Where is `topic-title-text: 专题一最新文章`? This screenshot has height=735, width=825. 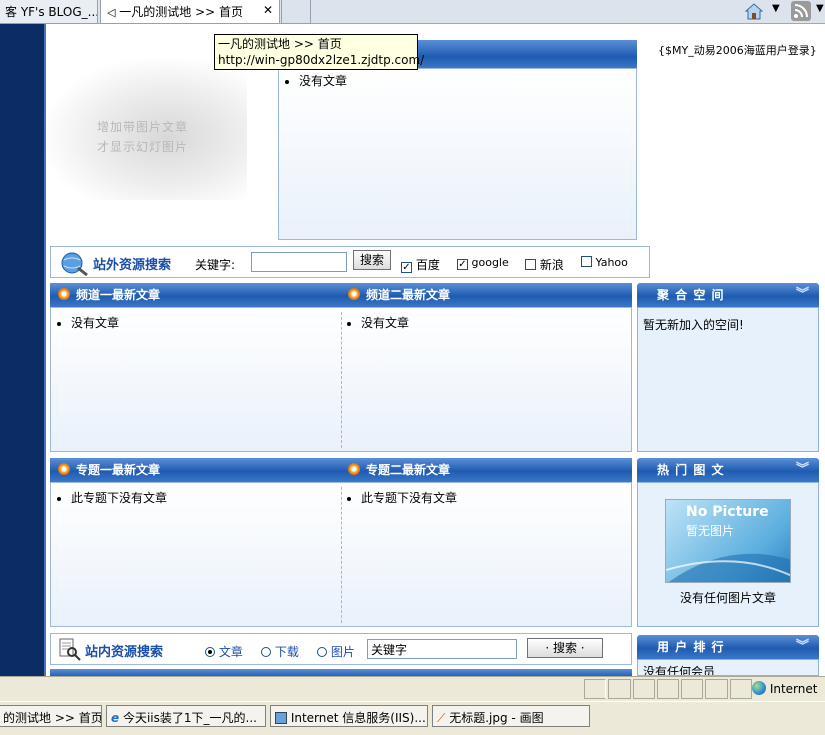 topic-title-text: 专题一最新文章 is located at coordinates (118, 470).